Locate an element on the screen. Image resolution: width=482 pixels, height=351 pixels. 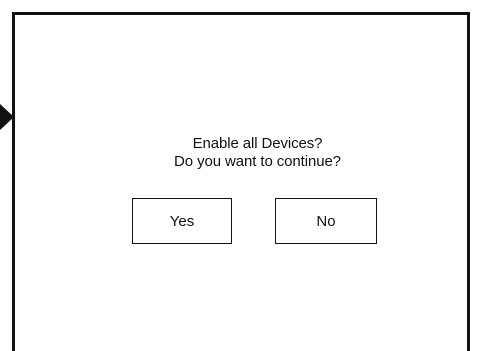
no-button: No is located at coordinates (326, 221).